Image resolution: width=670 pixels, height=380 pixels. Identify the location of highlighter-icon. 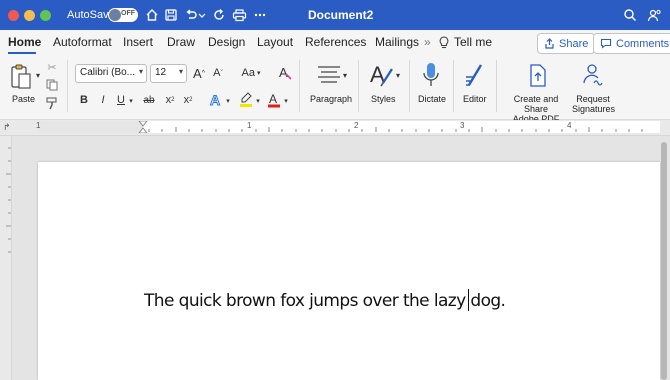
(246, 100).